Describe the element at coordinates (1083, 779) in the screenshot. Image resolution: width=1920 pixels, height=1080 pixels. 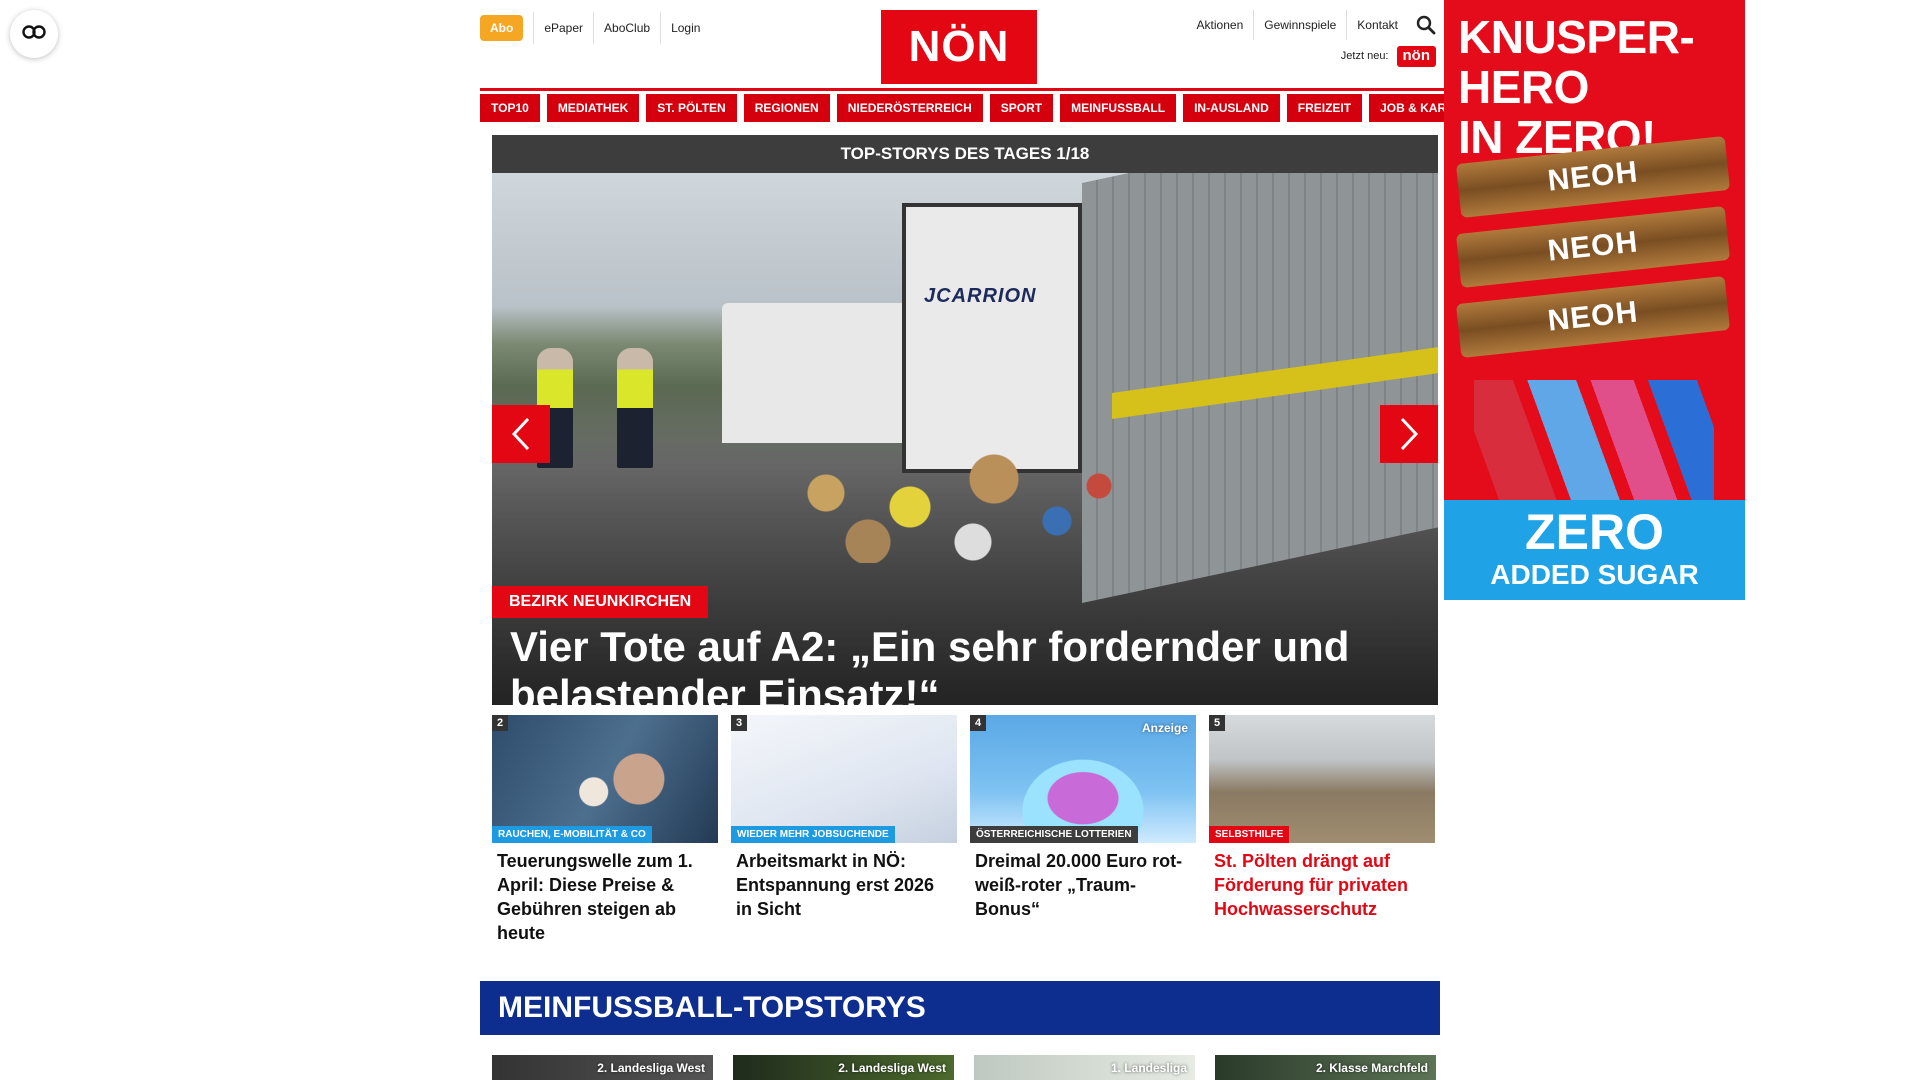
I see `story-image: 4 Anzeige ÖSTERREICHISCHE LOTTERIEN` at that location.